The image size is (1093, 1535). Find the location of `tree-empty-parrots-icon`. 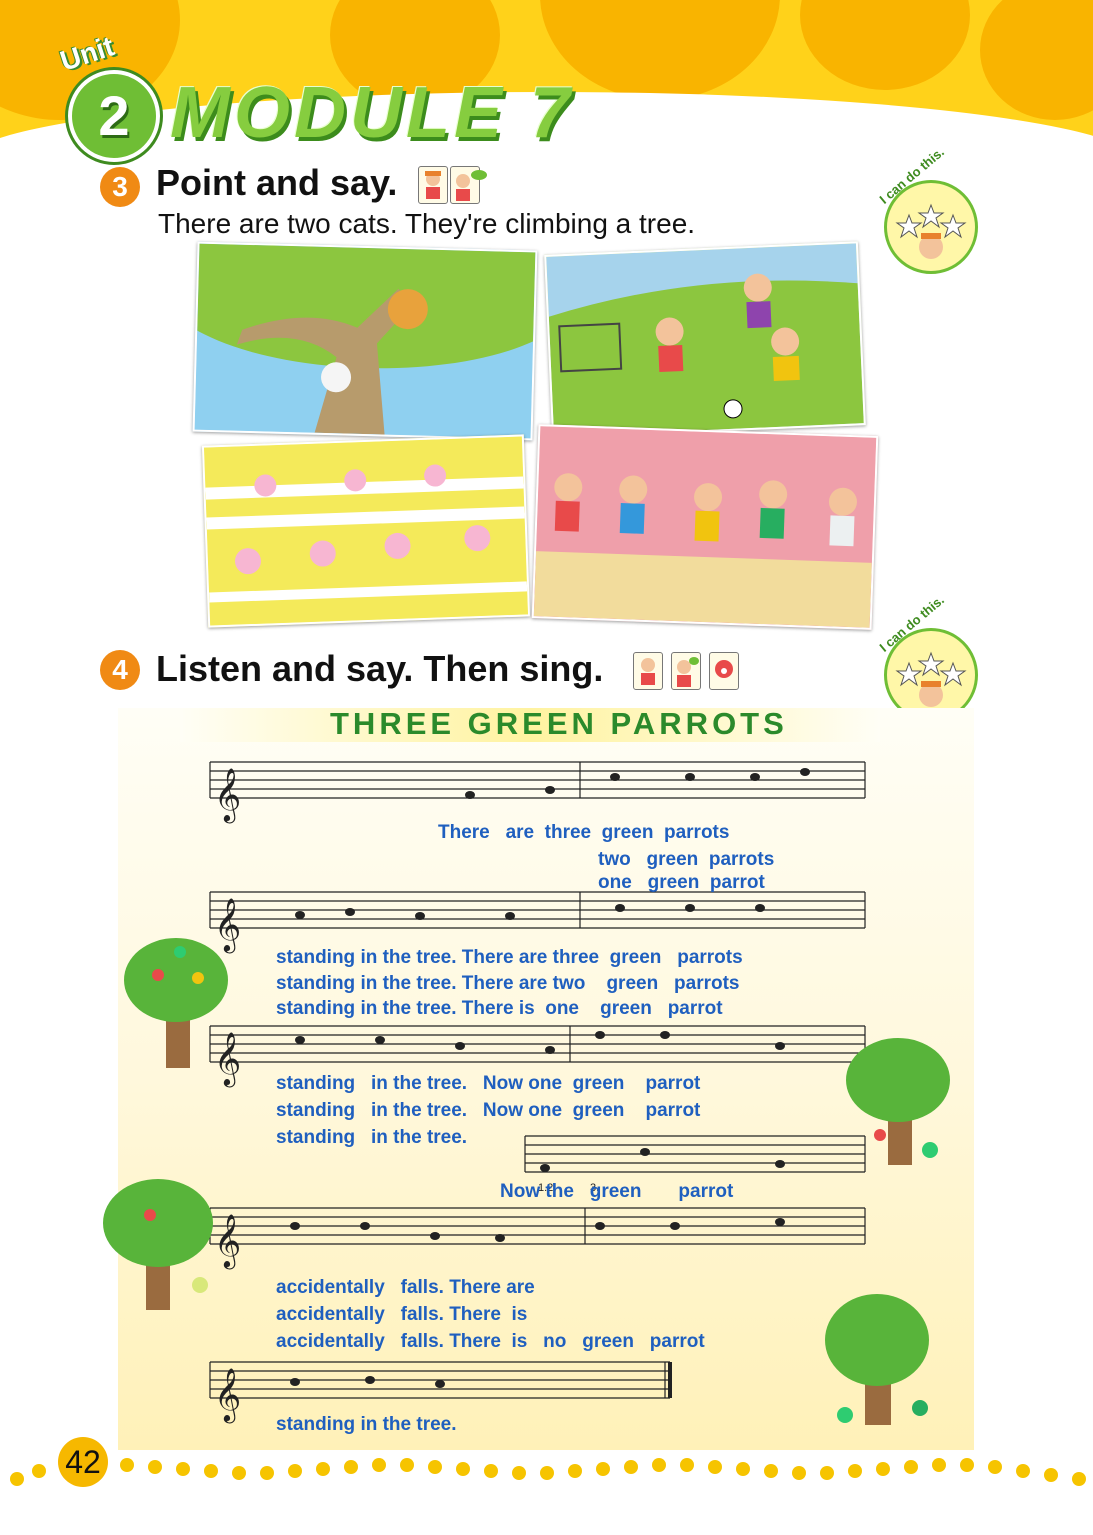

tree-empty-parrots-icon is located at coordinates (877, 1359).